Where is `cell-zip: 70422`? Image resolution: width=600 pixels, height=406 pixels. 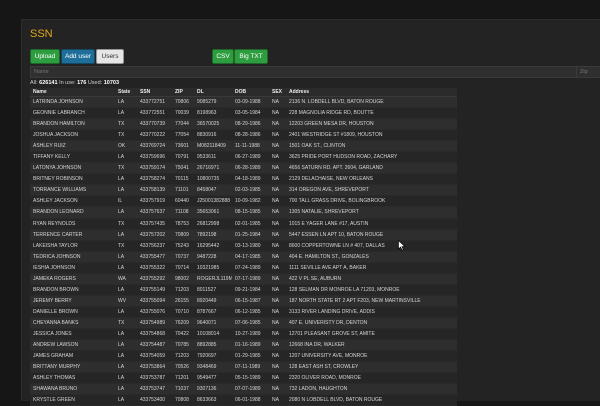 cell-zip: 70422 is located at coordinates (183, 334).